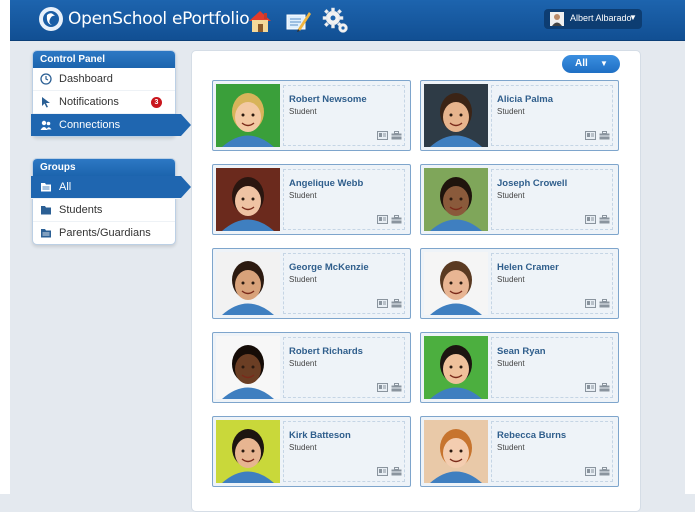 The image size is (695, 512). I want to click on group-item-all: All, so click(111, 187).